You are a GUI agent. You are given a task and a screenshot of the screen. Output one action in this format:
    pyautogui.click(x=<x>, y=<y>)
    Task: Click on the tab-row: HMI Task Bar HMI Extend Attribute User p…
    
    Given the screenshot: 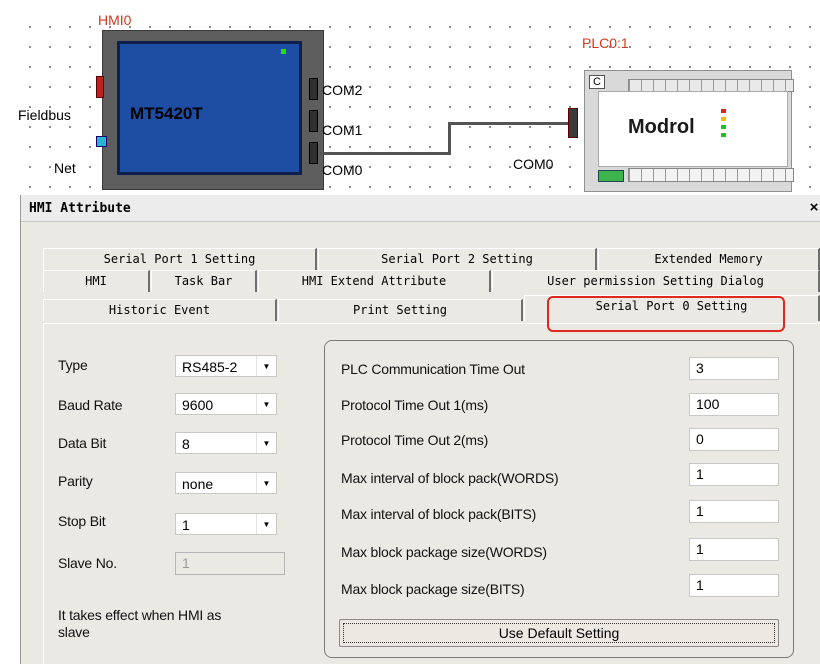 What is the action you would take?
    pyautogui.click(x=431, y=281)
    